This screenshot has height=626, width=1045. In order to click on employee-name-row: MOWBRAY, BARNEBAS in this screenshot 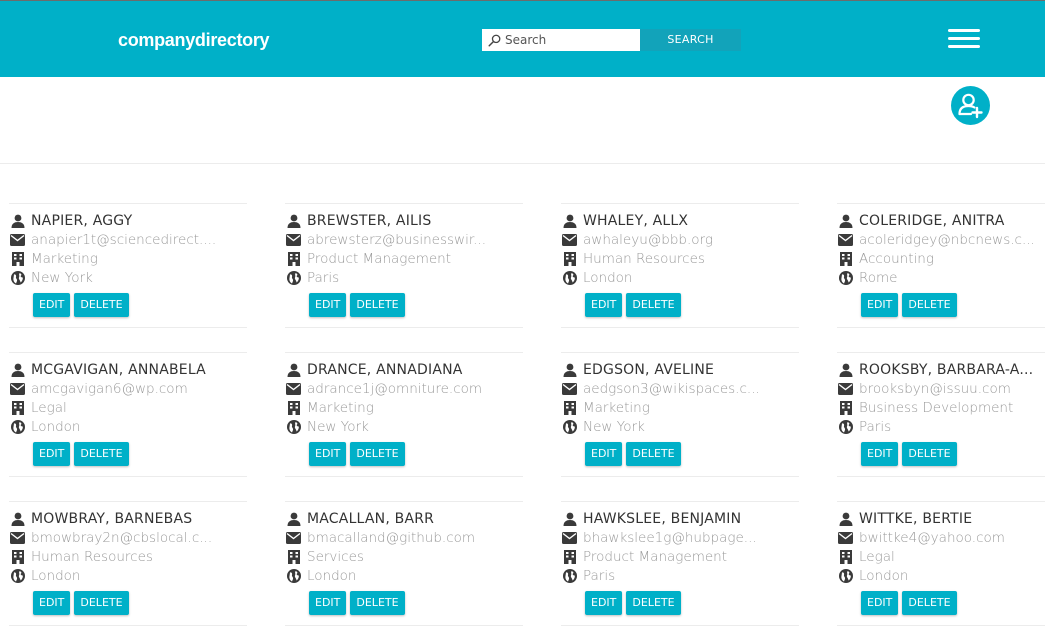, I will do `click(101, 519)`.